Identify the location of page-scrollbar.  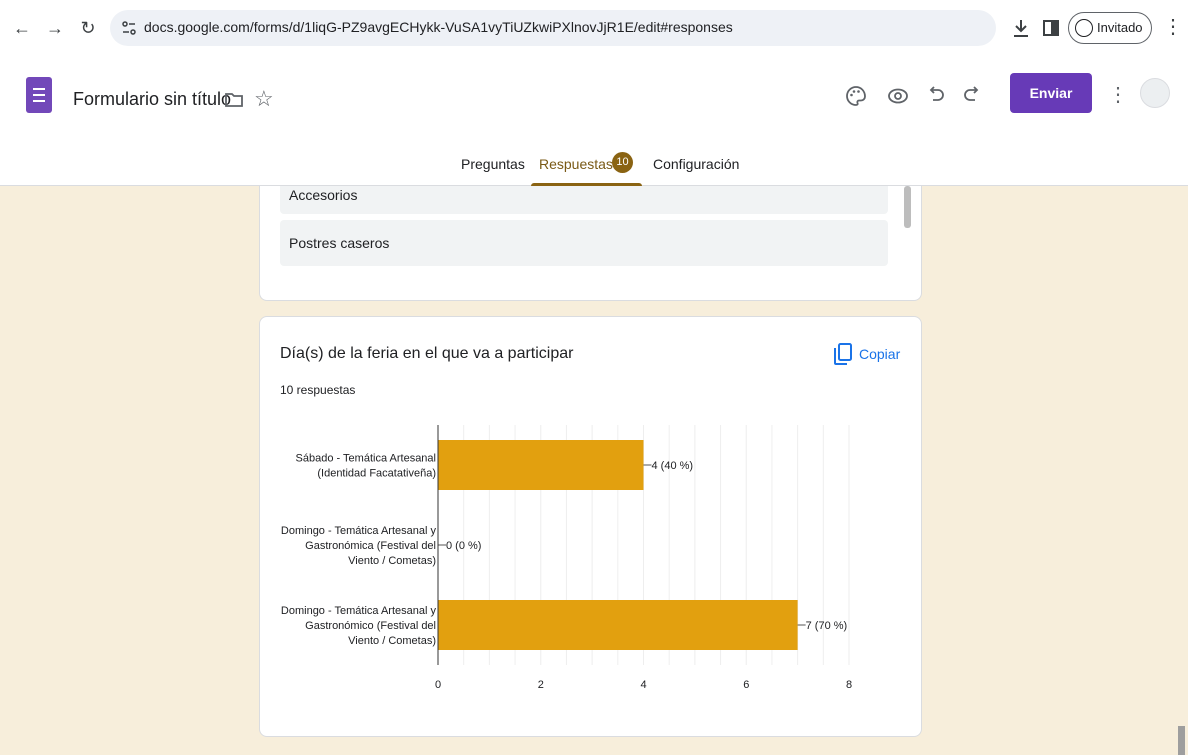
(1181, 740).